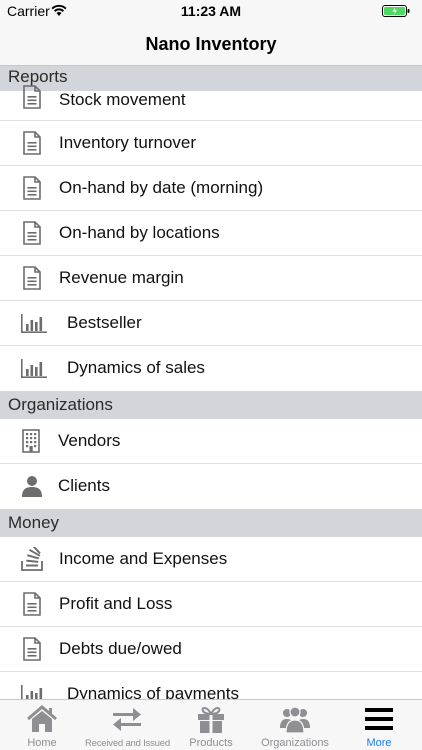 The width and height of the screenshot is (422, 750). What do you see at coordinates (211, 523) in the screenshot?
I see `section-header-money: Money` at bounding box center [211, 523].